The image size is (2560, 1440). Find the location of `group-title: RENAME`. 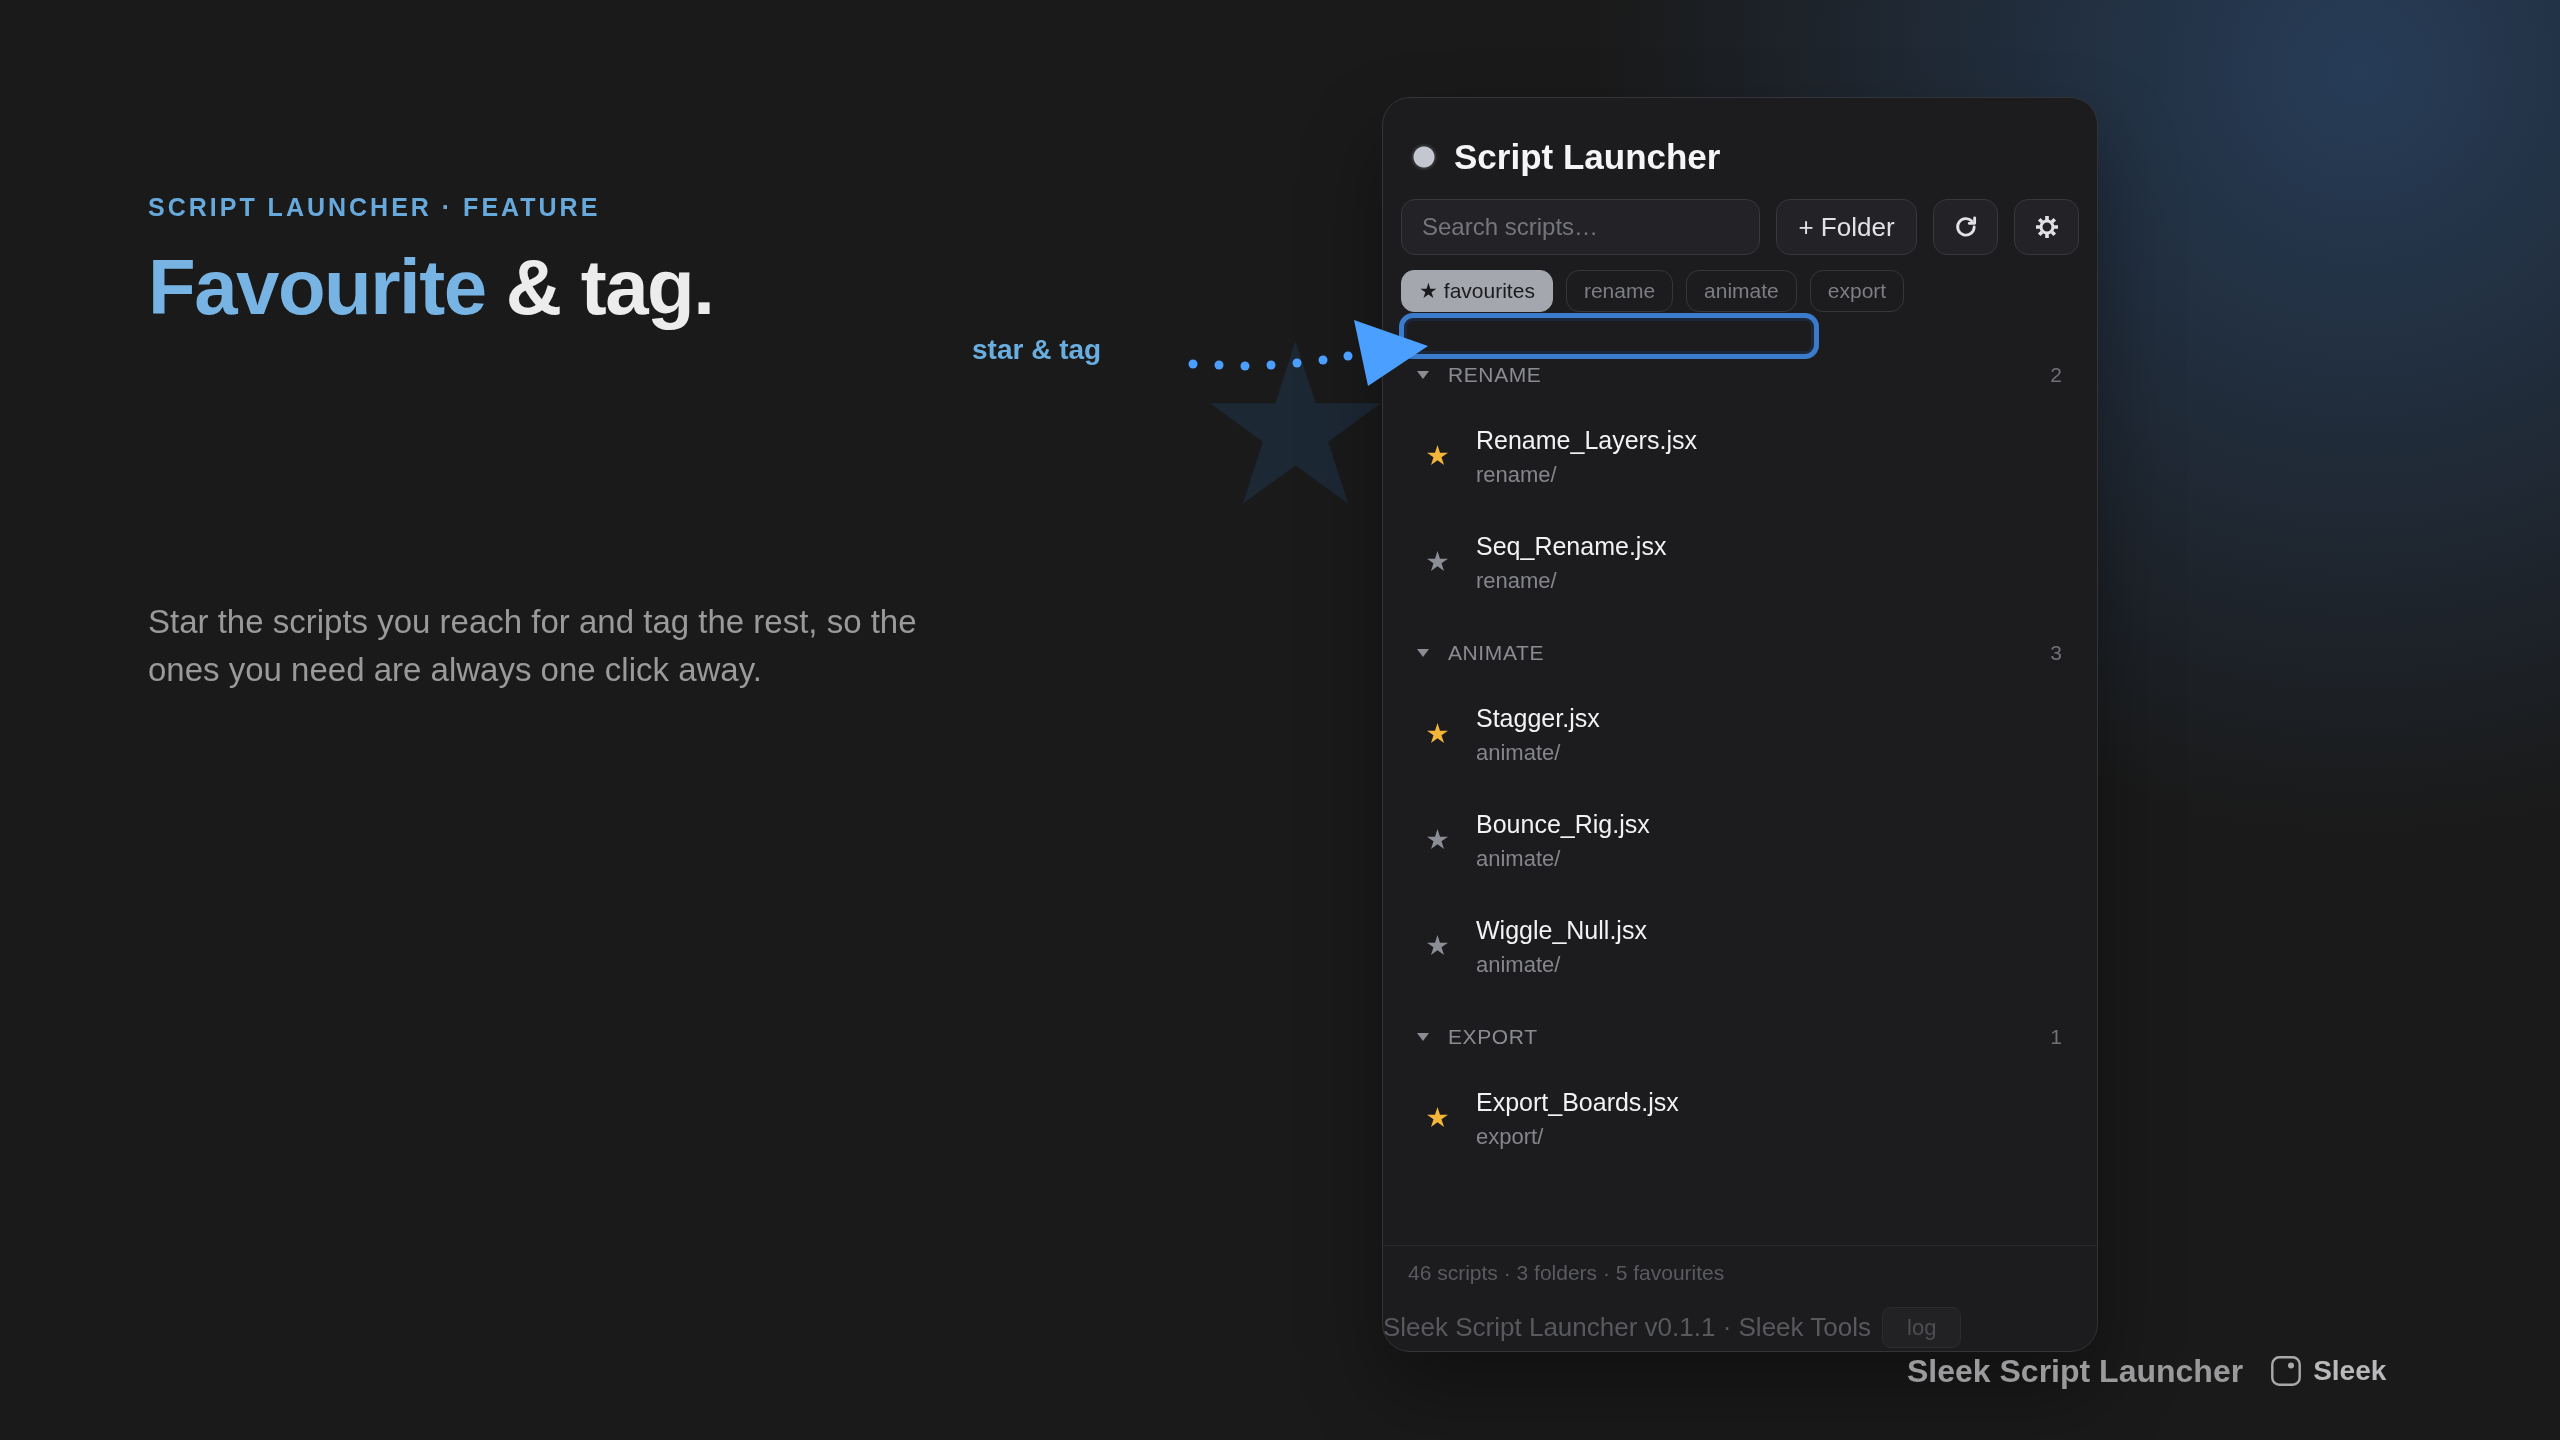

group-title: RENAME is located at coordinates (1495, 375).